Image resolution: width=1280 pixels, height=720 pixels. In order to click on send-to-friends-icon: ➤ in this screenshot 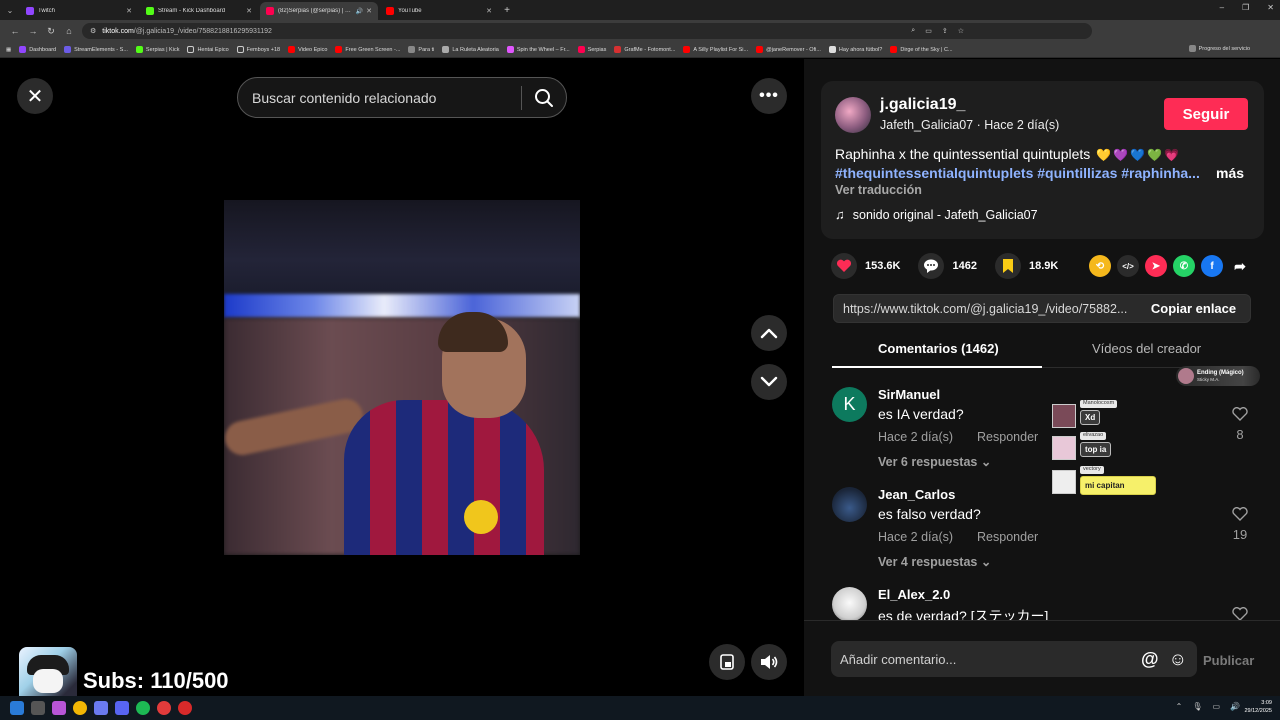, I will do `click(1156, 266)`.